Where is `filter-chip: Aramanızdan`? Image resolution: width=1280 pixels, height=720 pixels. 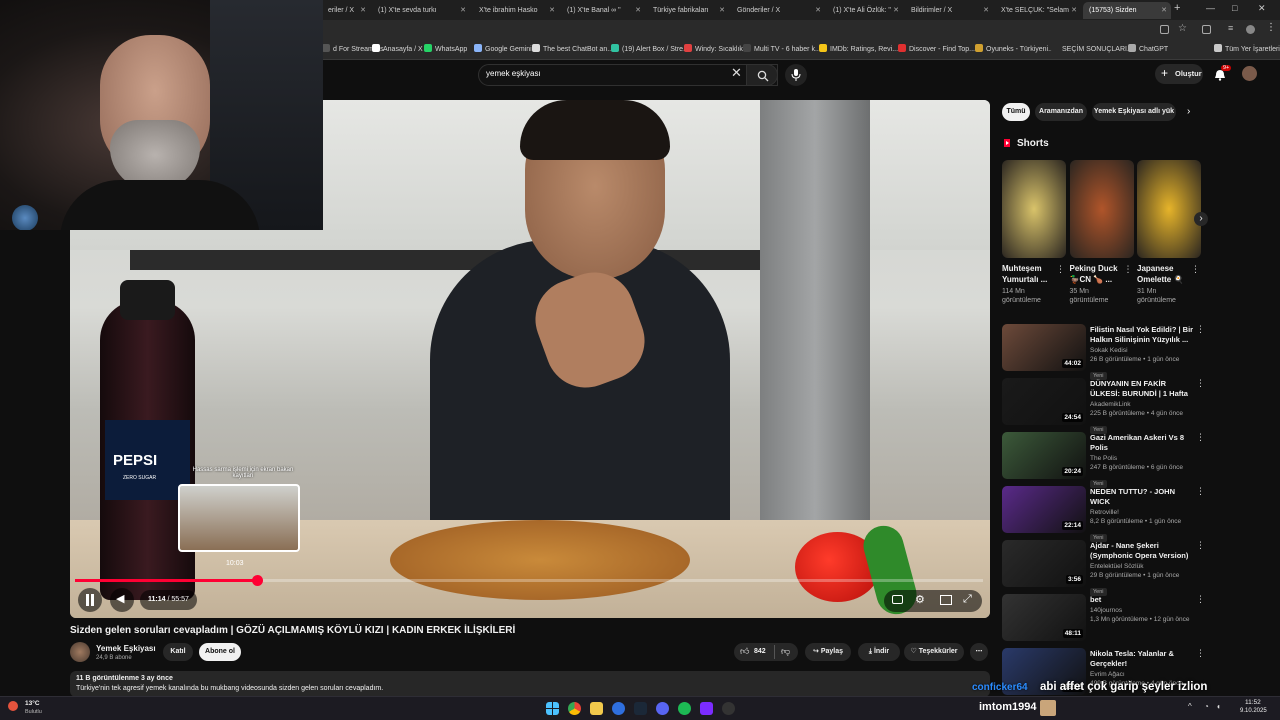
filter-chip: Aramanızdan is located at coordinates (1061, 112).